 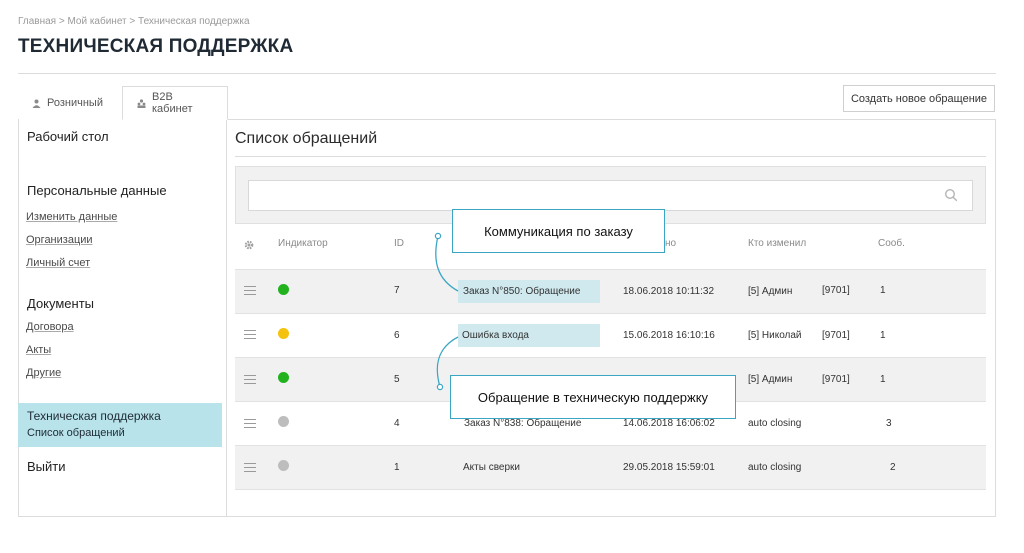 I want to click on cell-id: 6, so click(x=397, y=335).